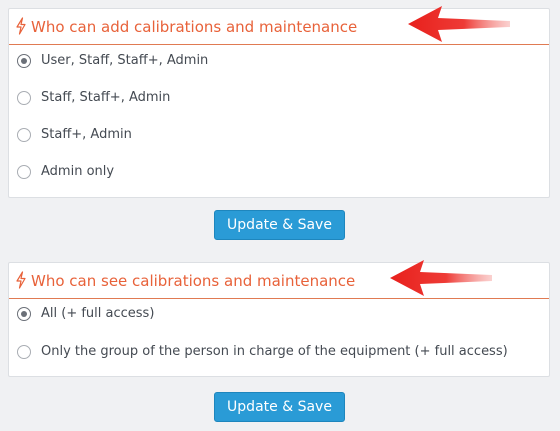 This screenshot has width=560, height=431. I want to click on add-option-admin-only: Admin only, so click(65, 172).